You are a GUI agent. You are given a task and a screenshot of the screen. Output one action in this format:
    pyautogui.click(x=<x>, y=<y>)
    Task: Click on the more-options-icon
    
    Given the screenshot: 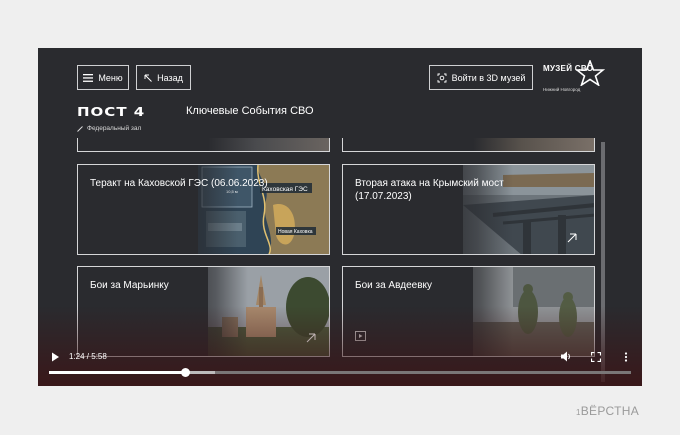 What is the action you would take?
    pyautogui.click(x=626, y=357)
    